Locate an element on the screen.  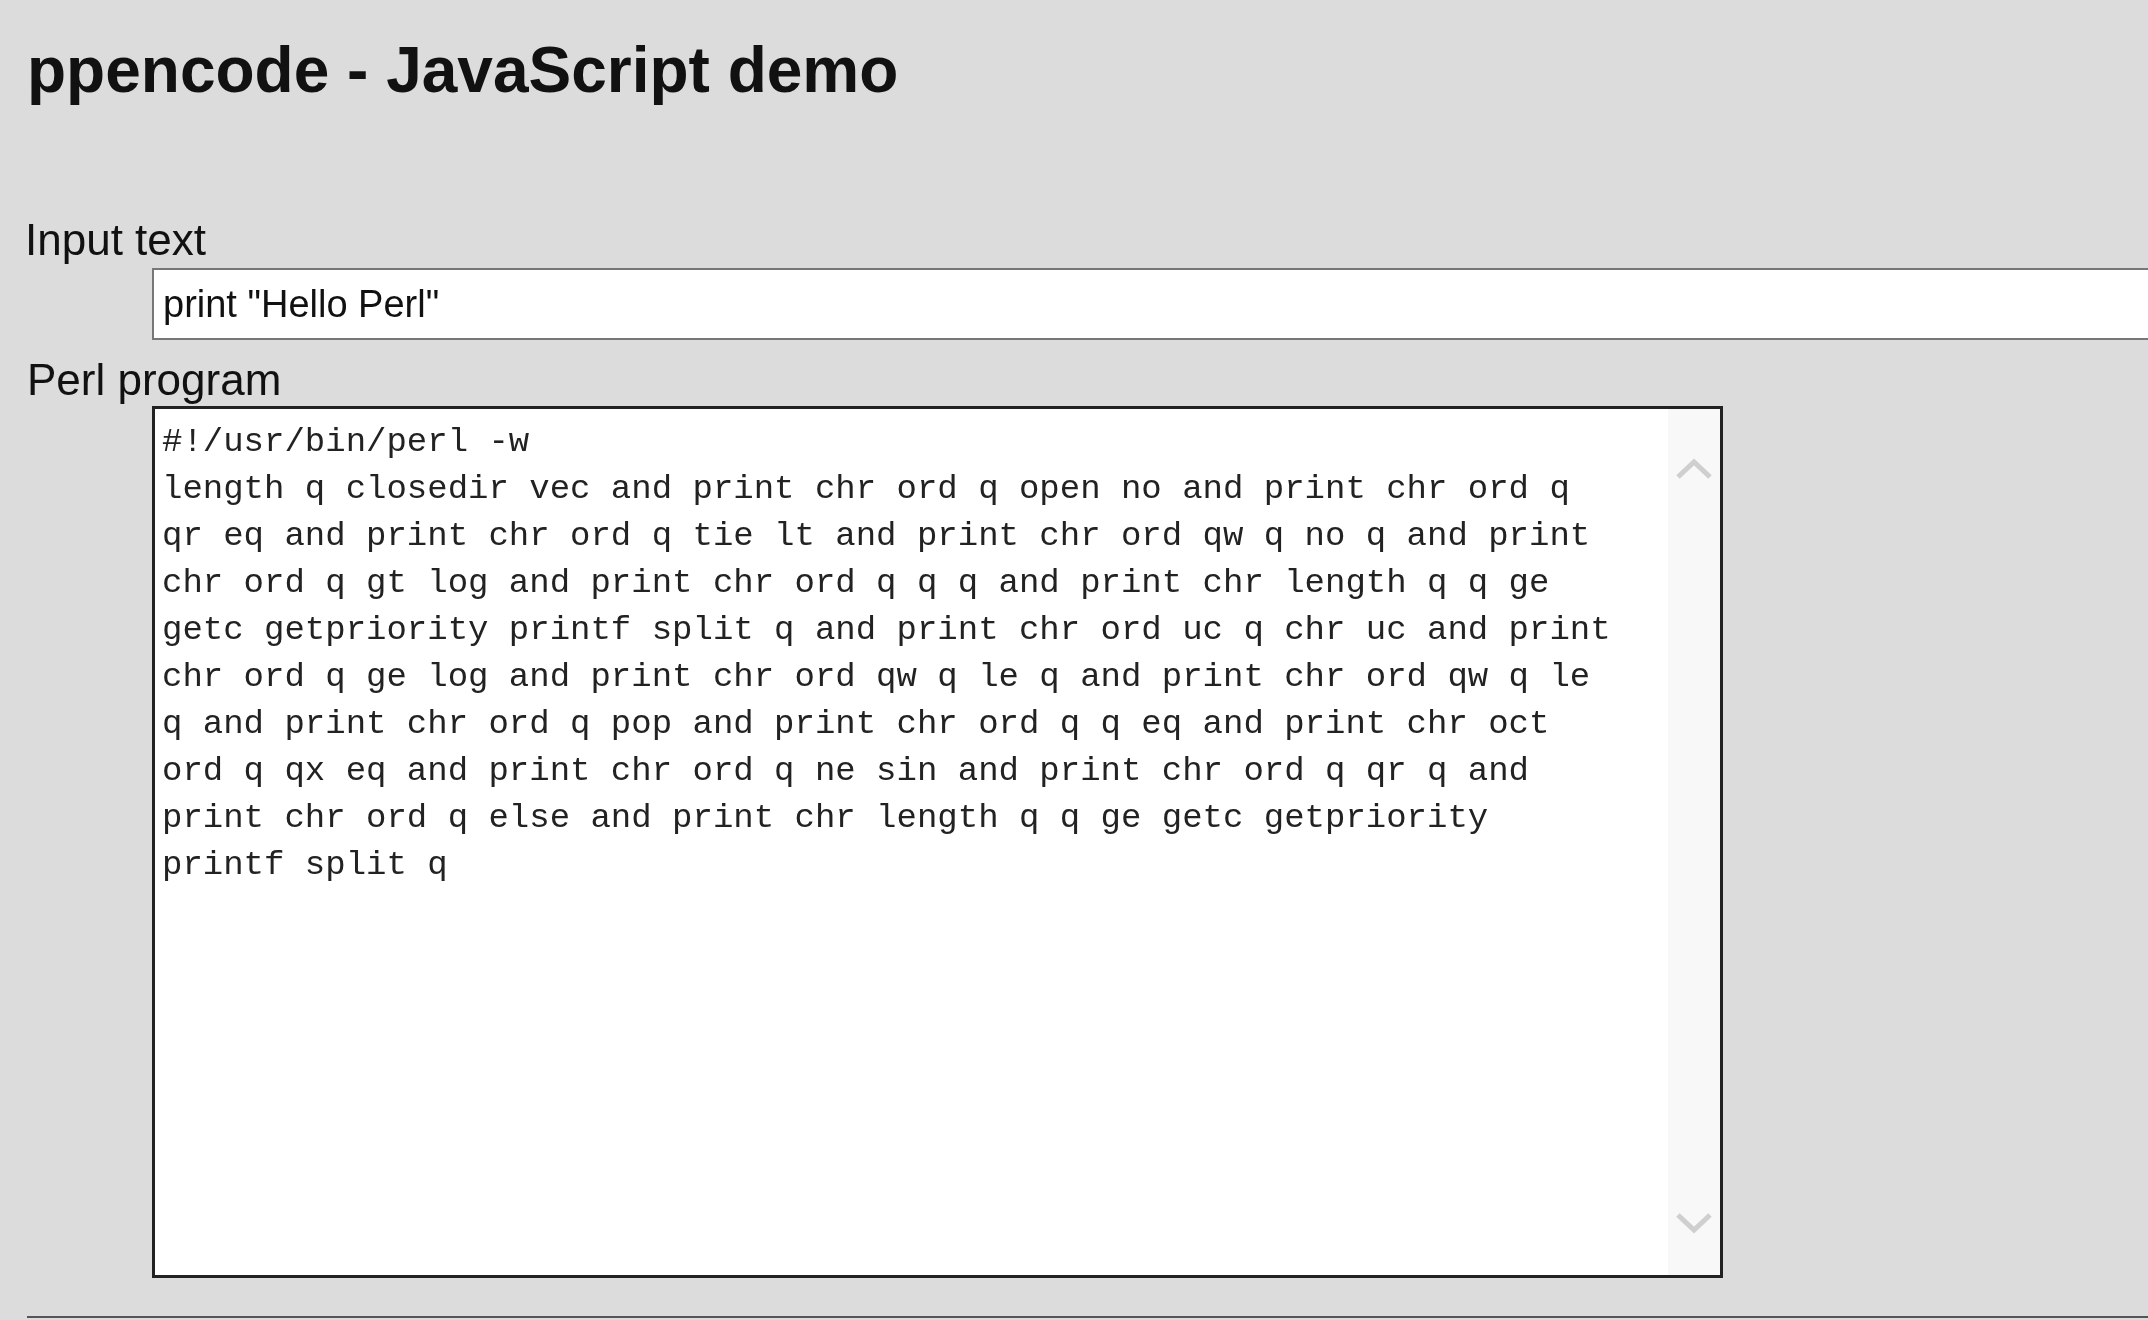
input-label: Input text is located at coordinates (115, 240).